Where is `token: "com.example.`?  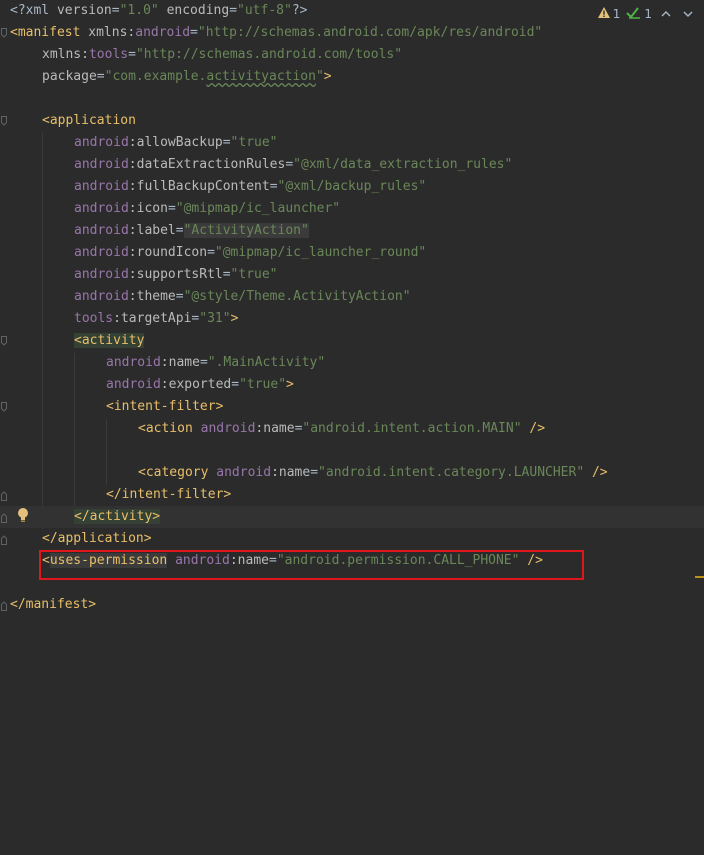
token: "com.example. is located at coordinates (155, 76).